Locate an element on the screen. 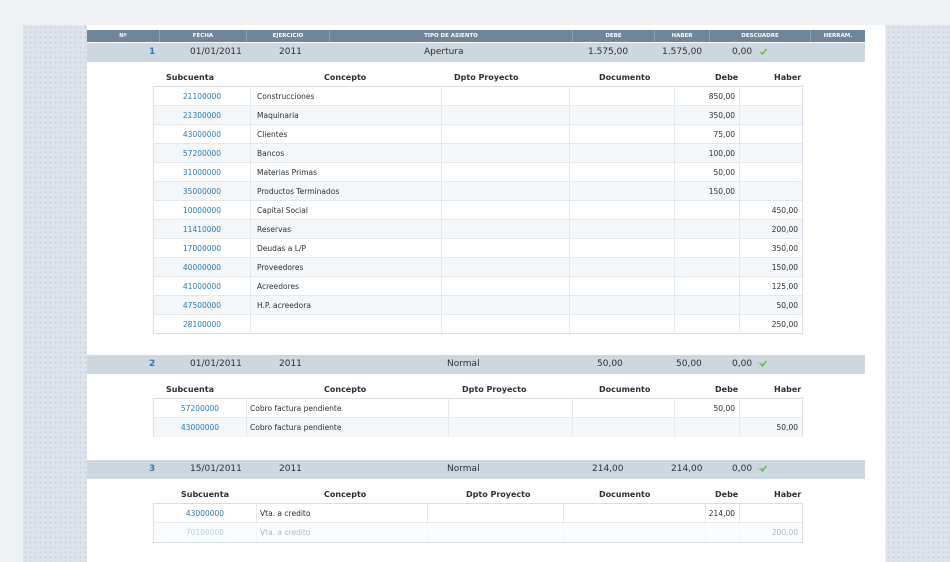 The height and width of the screenshot is (562, 950). concepto-cell: Cobro factura pendiente is located at coordinates (348, 408).